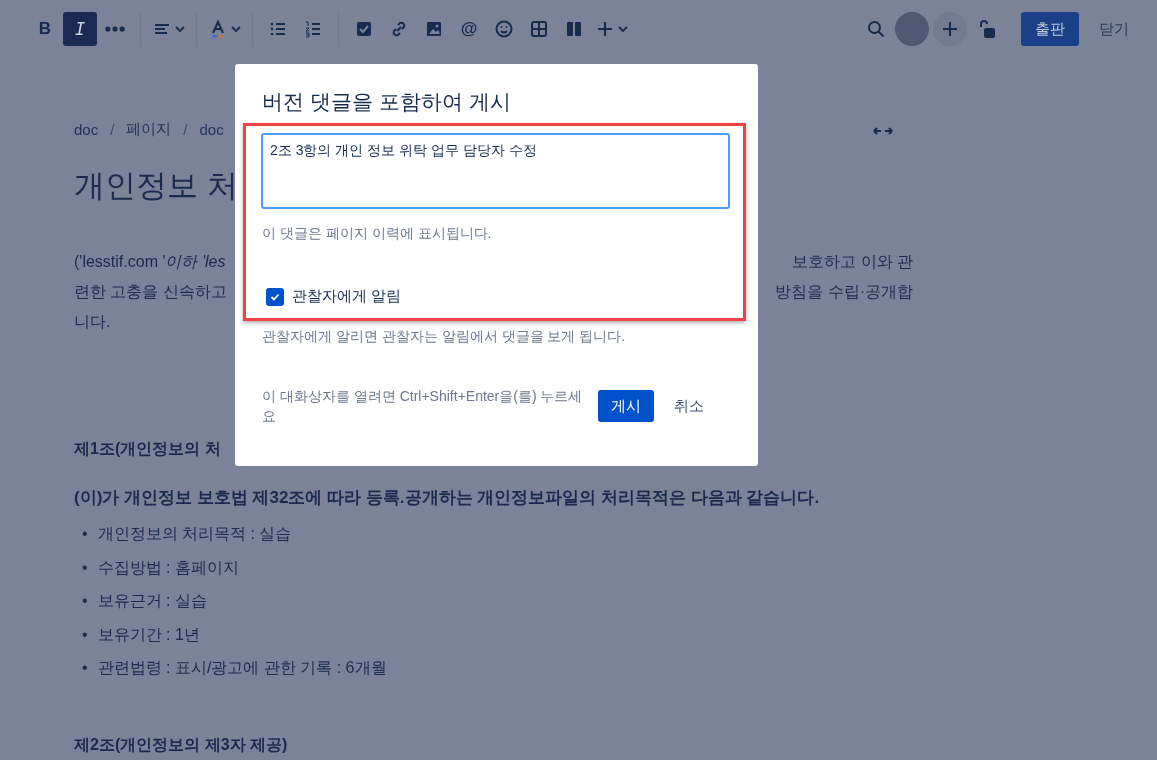 The height and width of the screenshot is (760, 1157). I want to click on list-item: 수집방법 : 홈페이지, so click(168, 567).